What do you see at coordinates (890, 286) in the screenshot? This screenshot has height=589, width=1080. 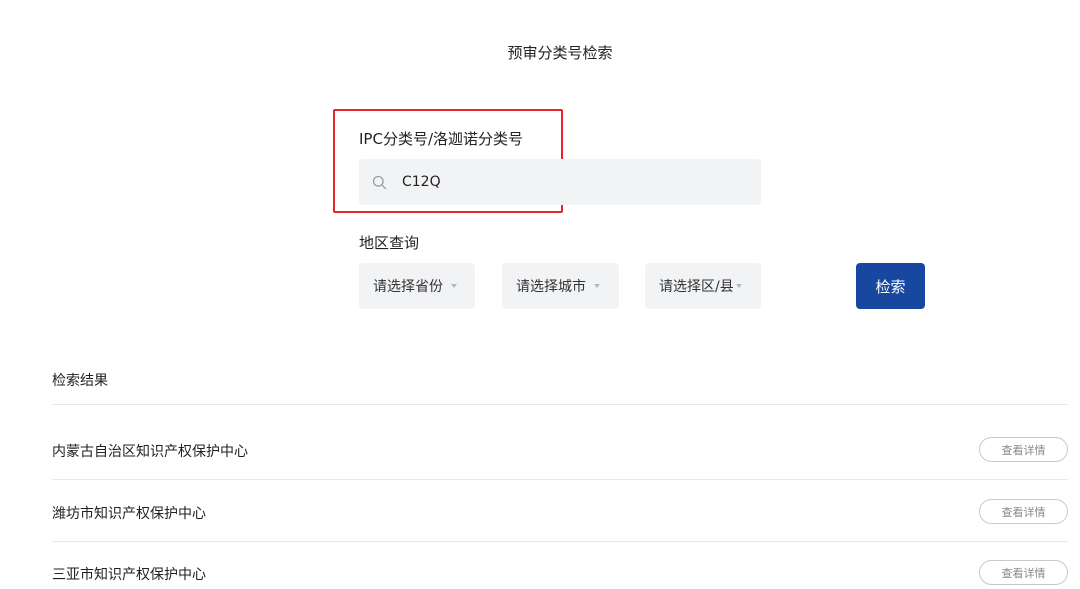 I see `search-button: 检索` at bounding box center [890, 286].